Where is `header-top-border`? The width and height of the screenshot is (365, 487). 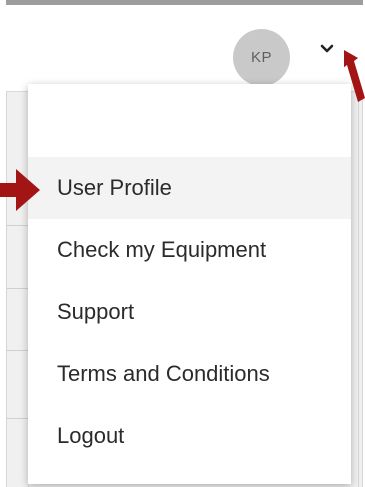 header-top-border is located at coordinates (184, 2).